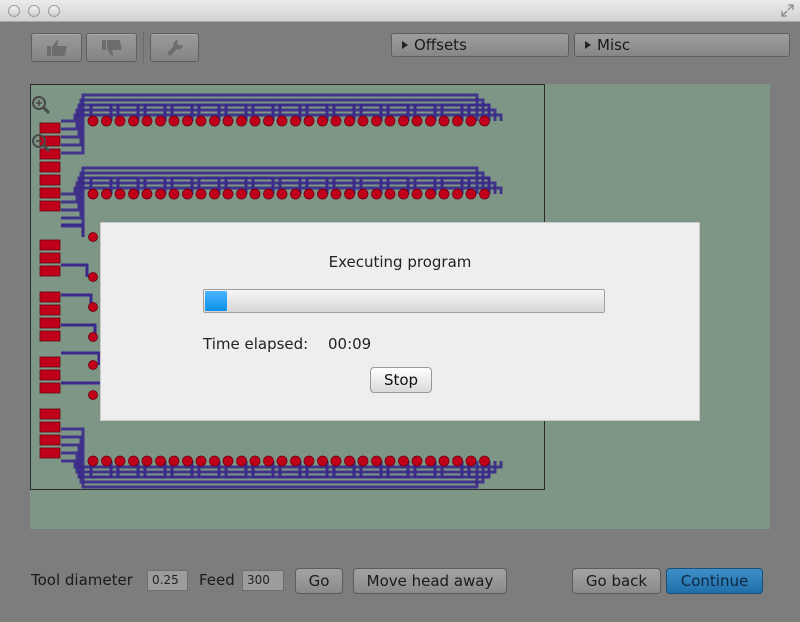  Describe the element at coordinates (319, 581) in the screenshot. I see `go-button: Go` at that location.